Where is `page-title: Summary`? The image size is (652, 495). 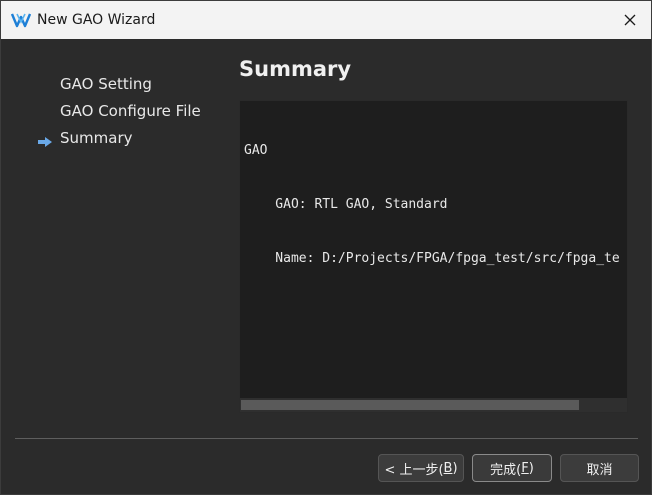 page-title: Summary is located at coordinates (295, 69).